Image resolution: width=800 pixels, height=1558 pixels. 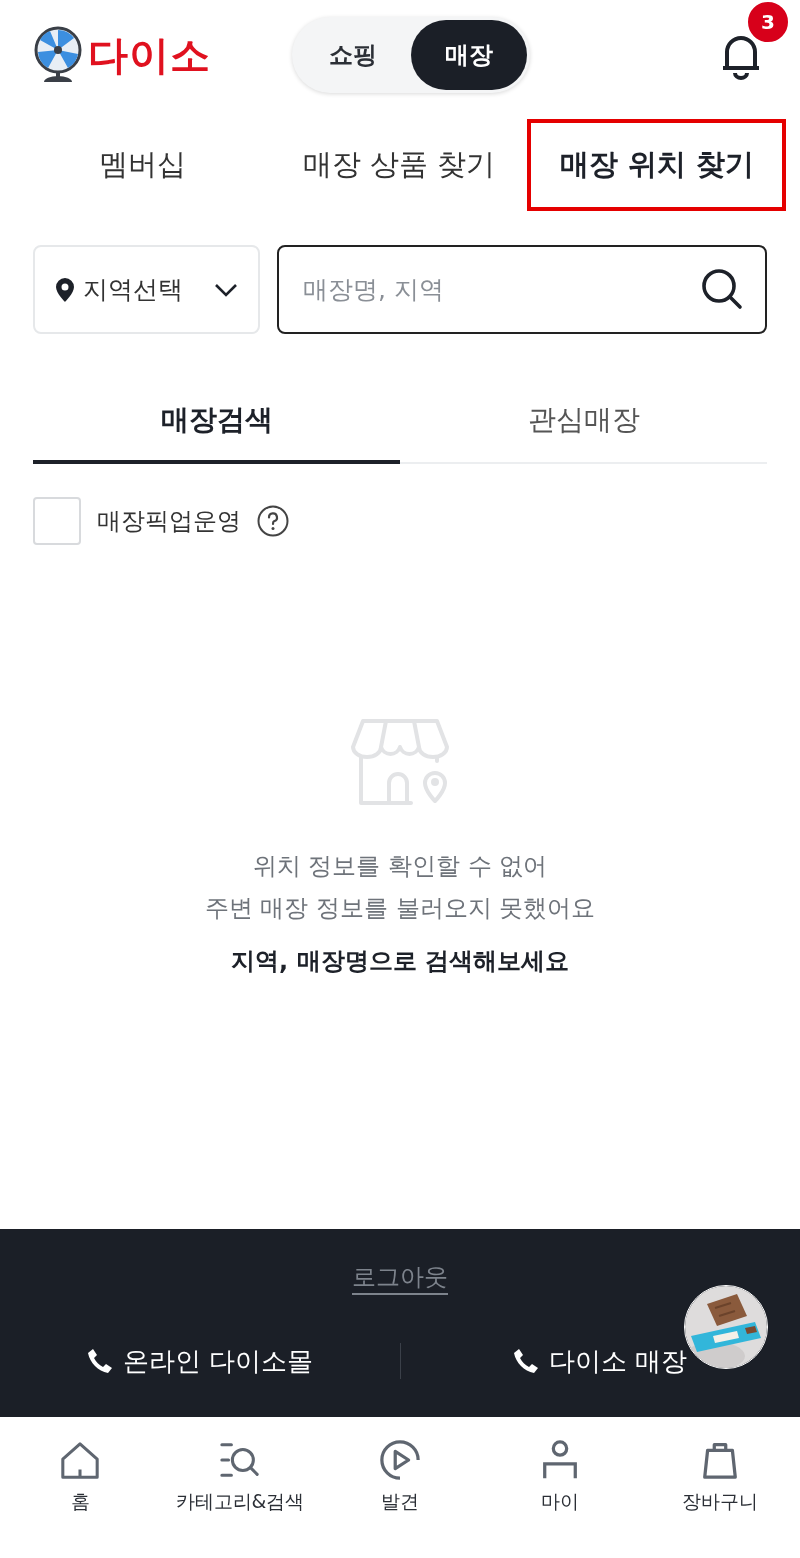 I want to click on nav-item: 마이, so click(x=560, y=1497).